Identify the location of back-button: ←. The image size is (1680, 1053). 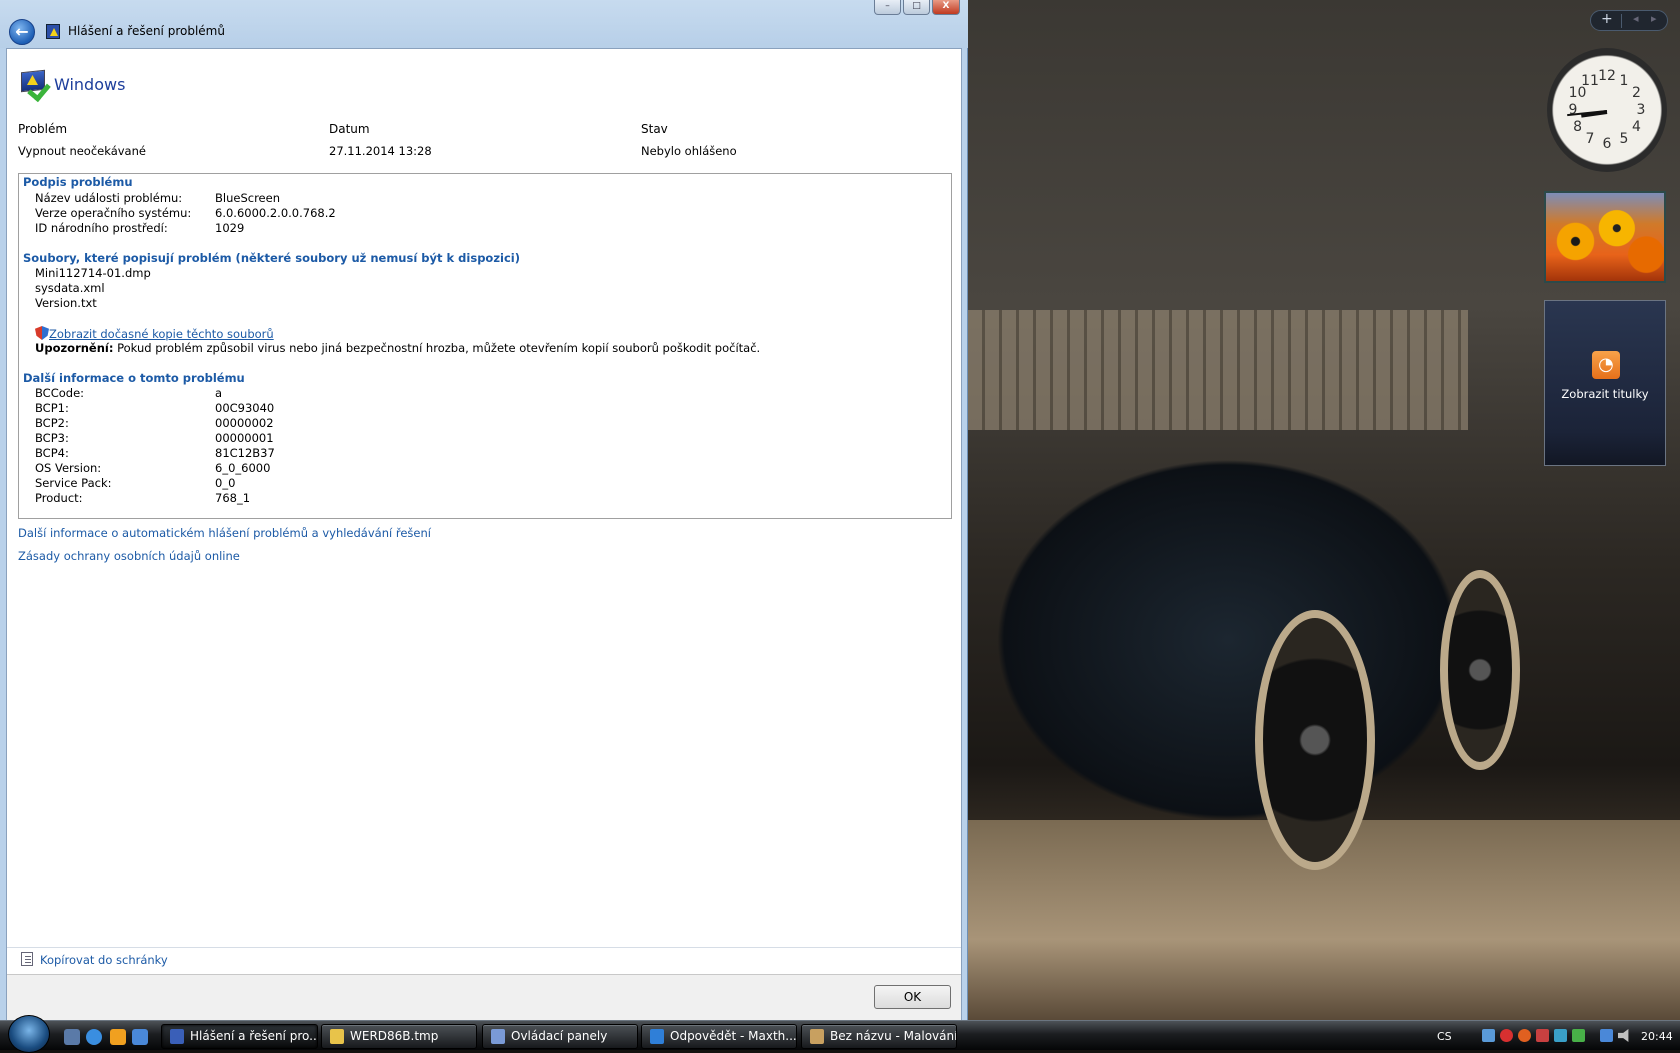
(22, 32).